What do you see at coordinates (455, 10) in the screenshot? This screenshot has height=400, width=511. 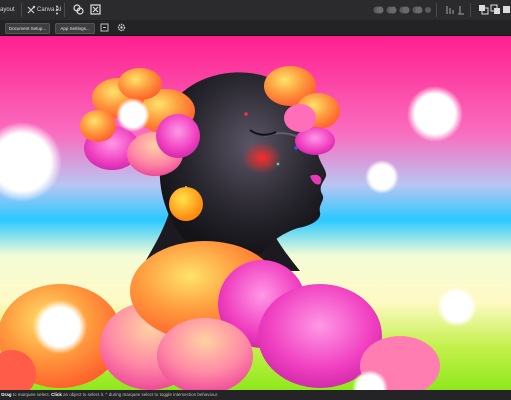 I see `align-icons` at bounding box center [455, 10].